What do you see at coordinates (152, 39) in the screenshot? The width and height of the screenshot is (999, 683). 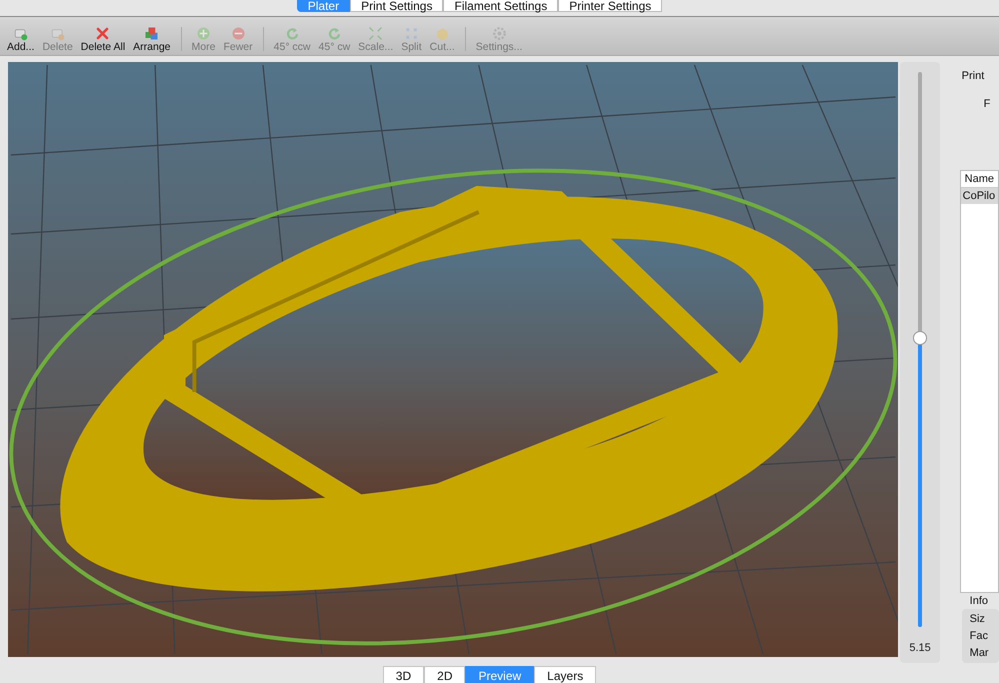 I see `toolbar-button: Arrange` at bounding box center [152, 39].